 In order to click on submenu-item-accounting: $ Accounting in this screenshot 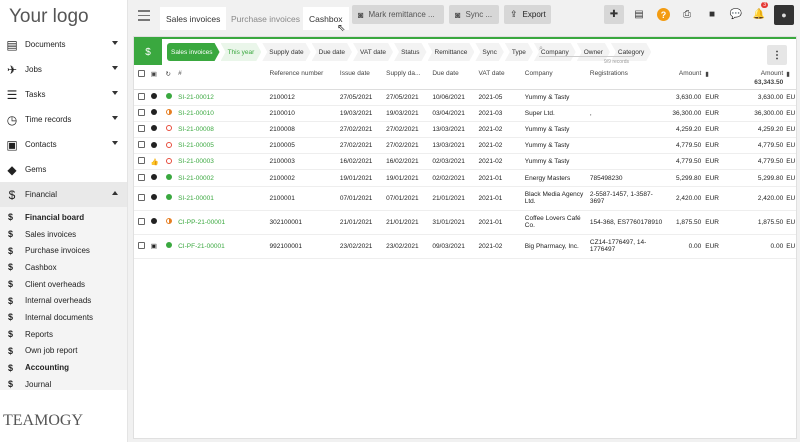, I will do `click(63, 367)`.